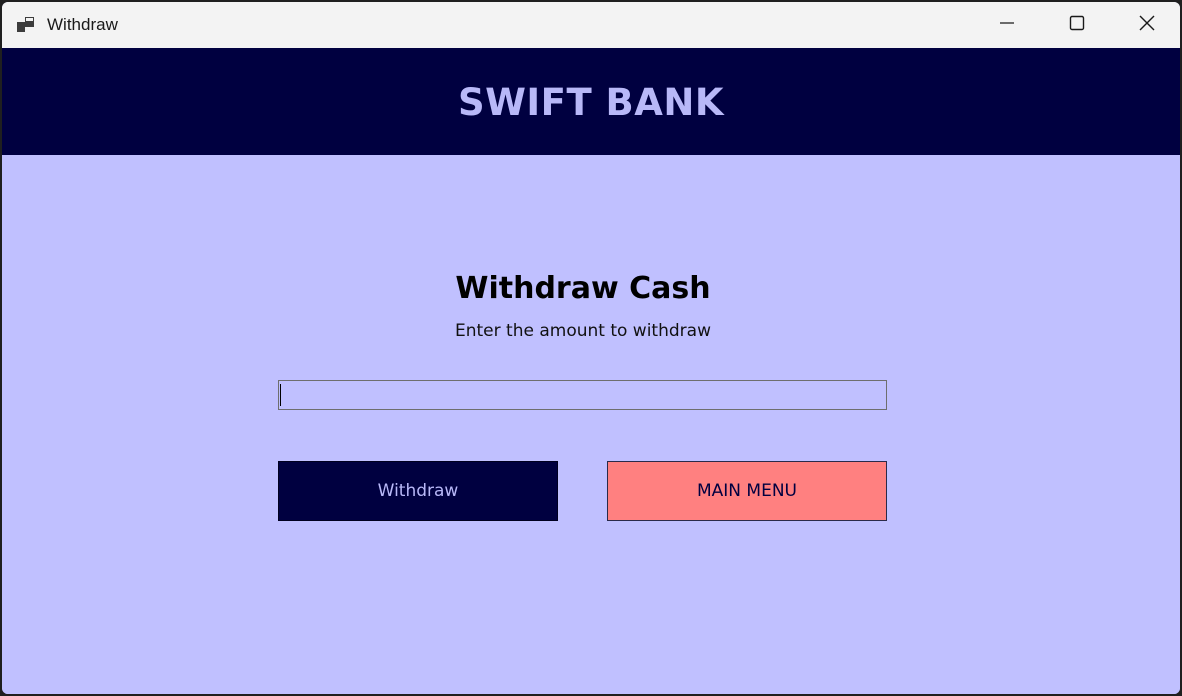 The image size is (1182, 696). Describe the element at coordinates (583, 331) in the screenshot. I see `page-subtitle: Enter the amount to withdraw` at that location.